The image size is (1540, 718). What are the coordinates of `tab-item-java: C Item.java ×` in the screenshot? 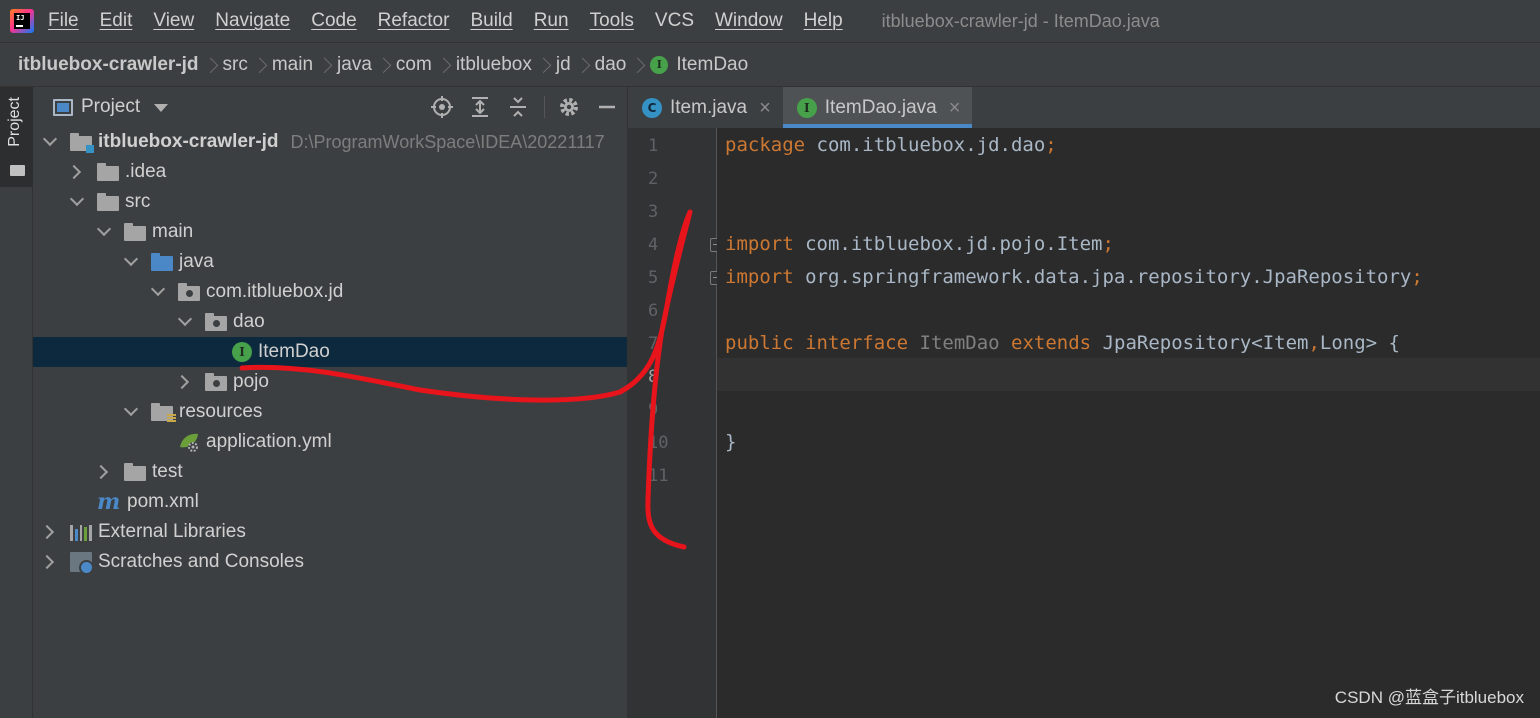 It's located at (705, 107).